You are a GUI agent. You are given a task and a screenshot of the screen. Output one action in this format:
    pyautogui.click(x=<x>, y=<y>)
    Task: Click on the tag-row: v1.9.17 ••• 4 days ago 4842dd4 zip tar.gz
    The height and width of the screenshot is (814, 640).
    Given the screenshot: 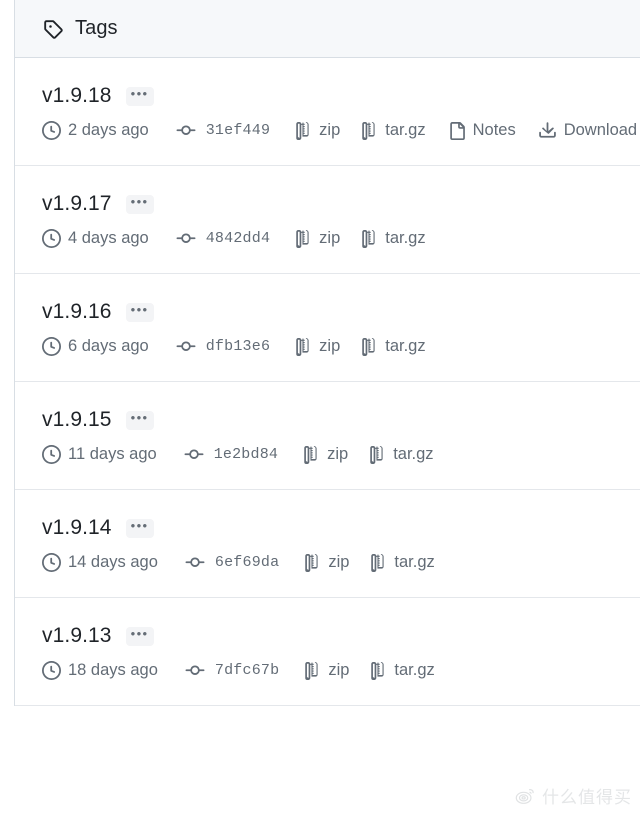 What is the action you would take?
    pyautogui.click(x=327, y=220)
    